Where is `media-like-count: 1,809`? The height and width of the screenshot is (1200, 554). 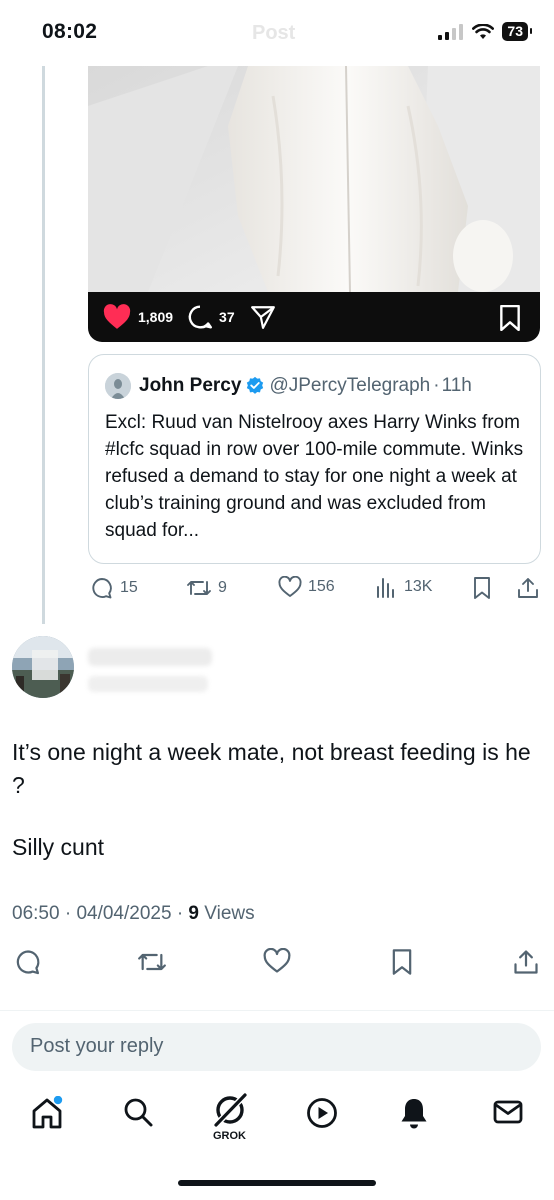
media-like-count: 1,809 is located at coordinates (156, 317).